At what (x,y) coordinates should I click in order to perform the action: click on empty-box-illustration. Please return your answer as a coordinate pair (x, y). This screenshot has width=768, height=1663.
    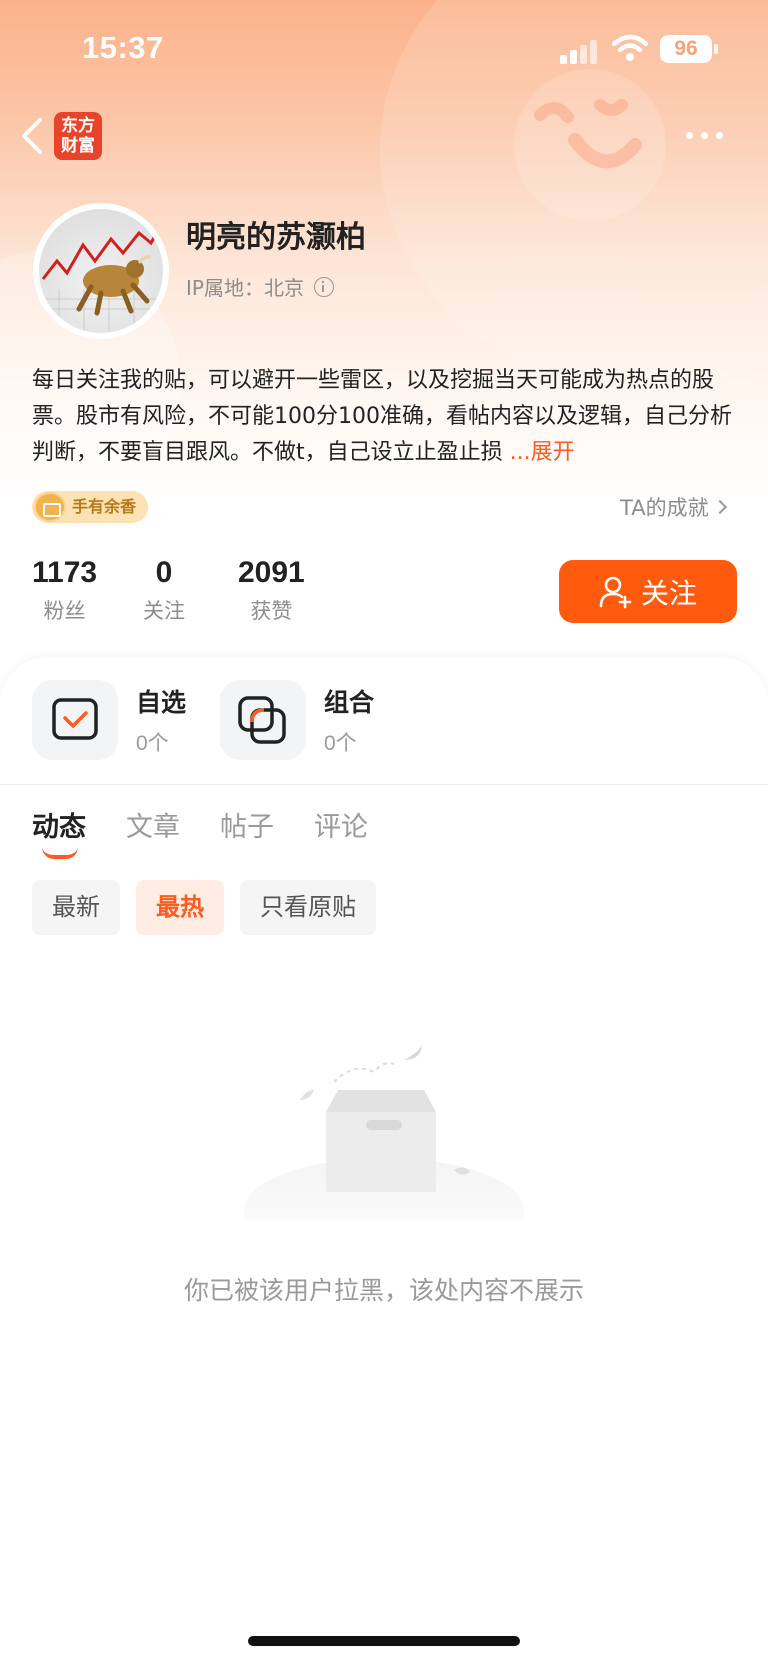
    Looking at the image, I should click on (384, 1133).